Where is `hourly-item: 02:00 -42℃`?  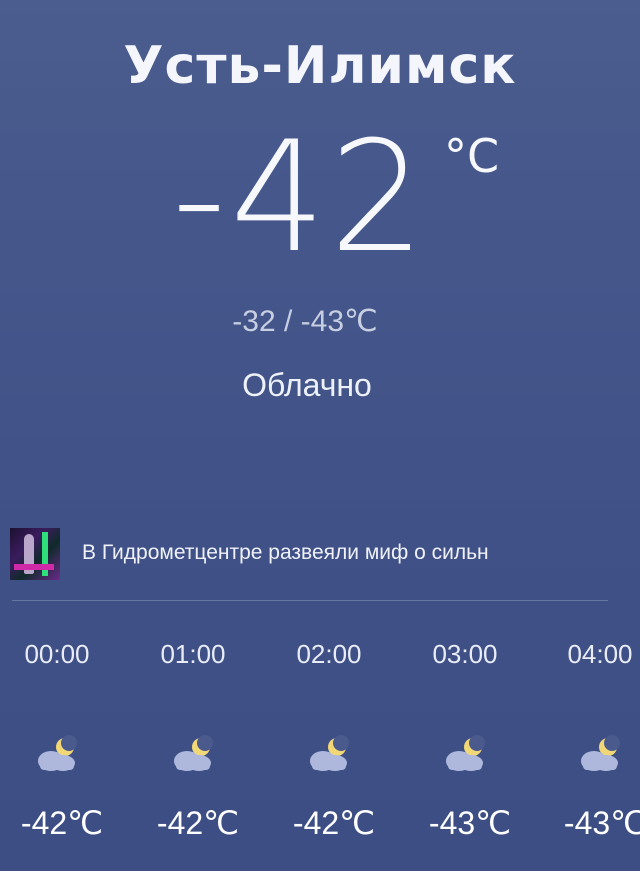 hourly-item: 02:00 -42℃ is located at coordinates (329, 746).